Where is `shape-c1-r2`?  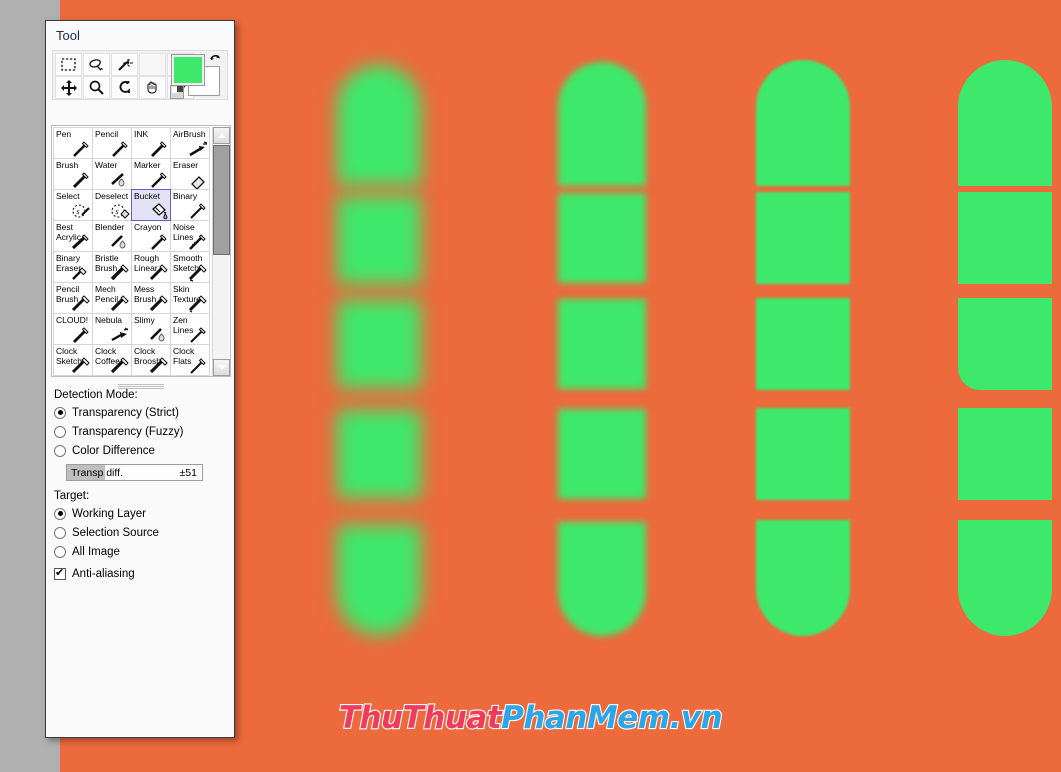
shape-c1-r2 is located at coordinates (379, 240).